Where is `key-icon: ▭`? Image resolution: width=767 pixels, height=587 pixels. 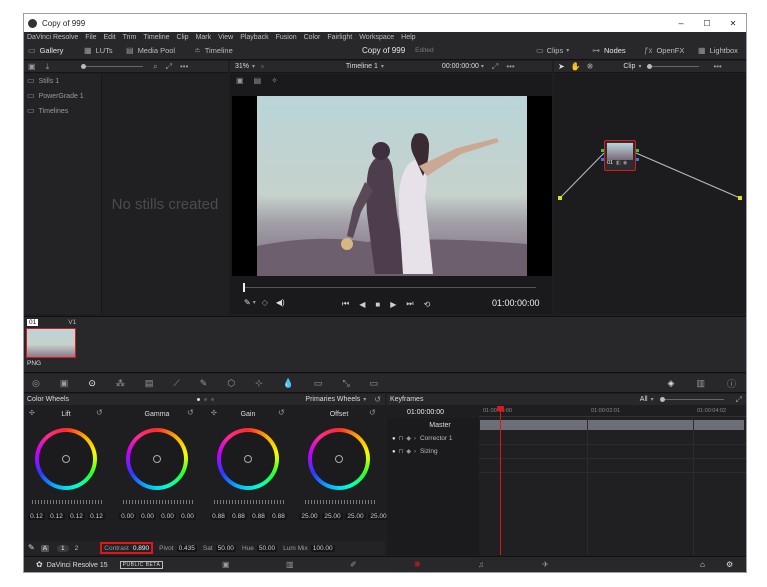
key-icon: ▭ is located at coordinates (318, 383).